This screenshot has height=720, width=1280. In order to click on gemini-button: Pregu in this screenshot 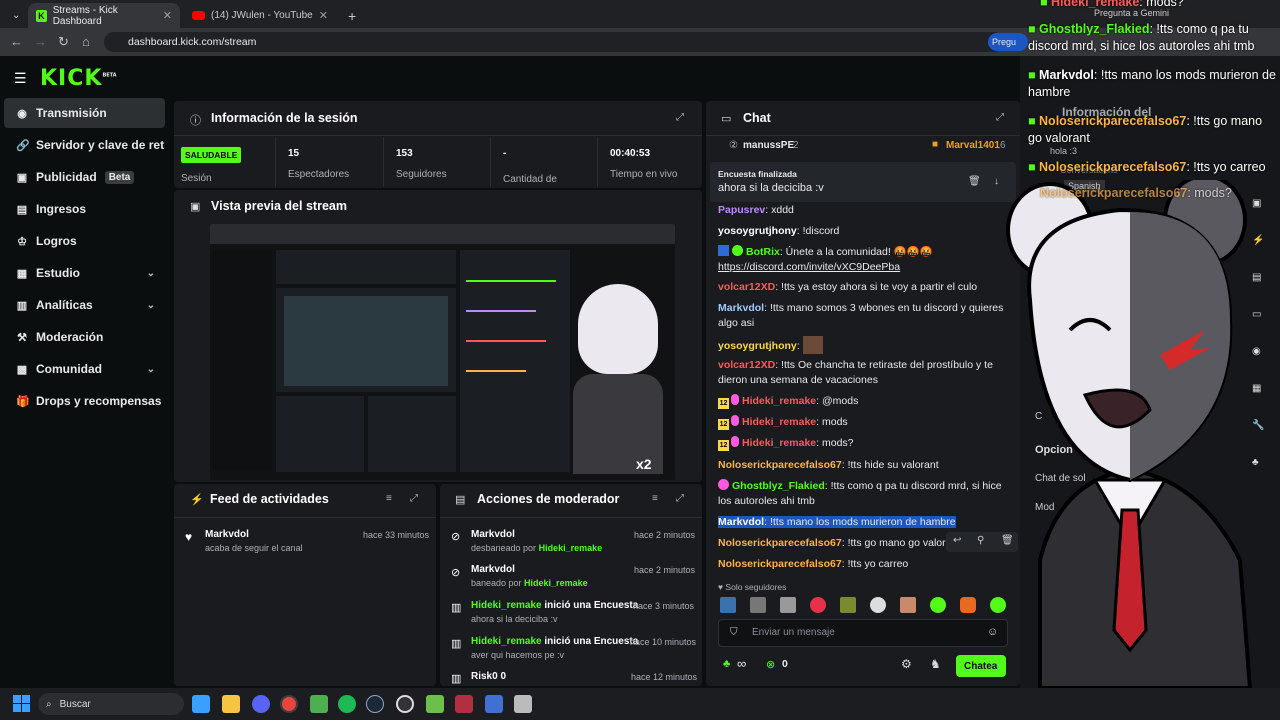, I will do `click(1008, 42)`.